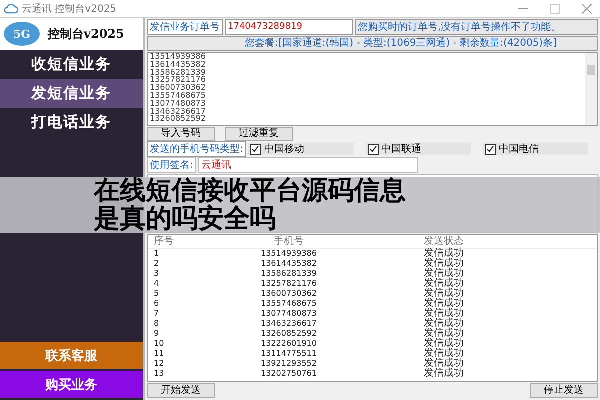 The height and width of the screenshot is (400, 600). Describe the element at coordinates (289, 241) in the screenshot. I see `column-header: 手机号` at that location.